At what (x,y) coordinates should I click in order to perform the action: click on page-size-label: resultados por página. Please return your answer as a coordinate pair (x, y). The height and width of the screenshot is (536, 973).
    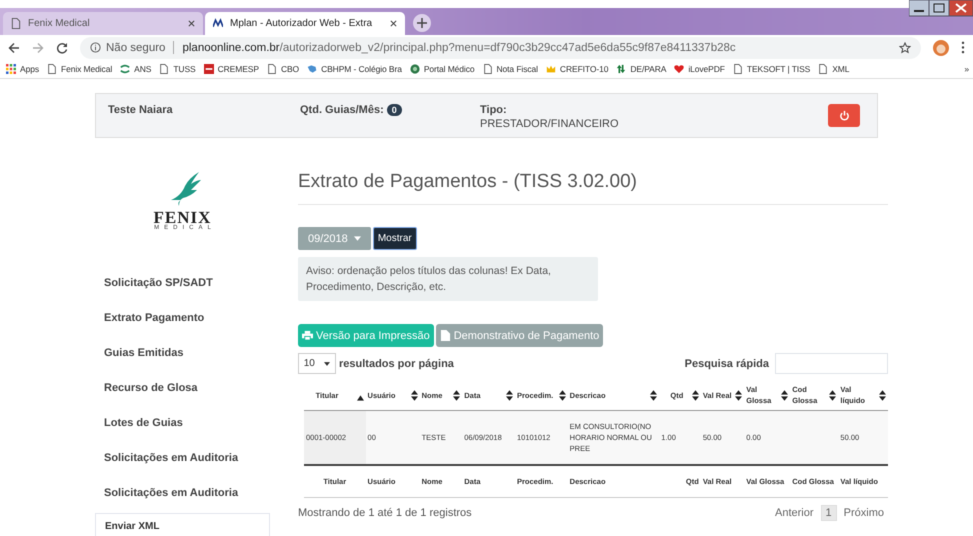
    Looking at the image, I should click on (396, 364).